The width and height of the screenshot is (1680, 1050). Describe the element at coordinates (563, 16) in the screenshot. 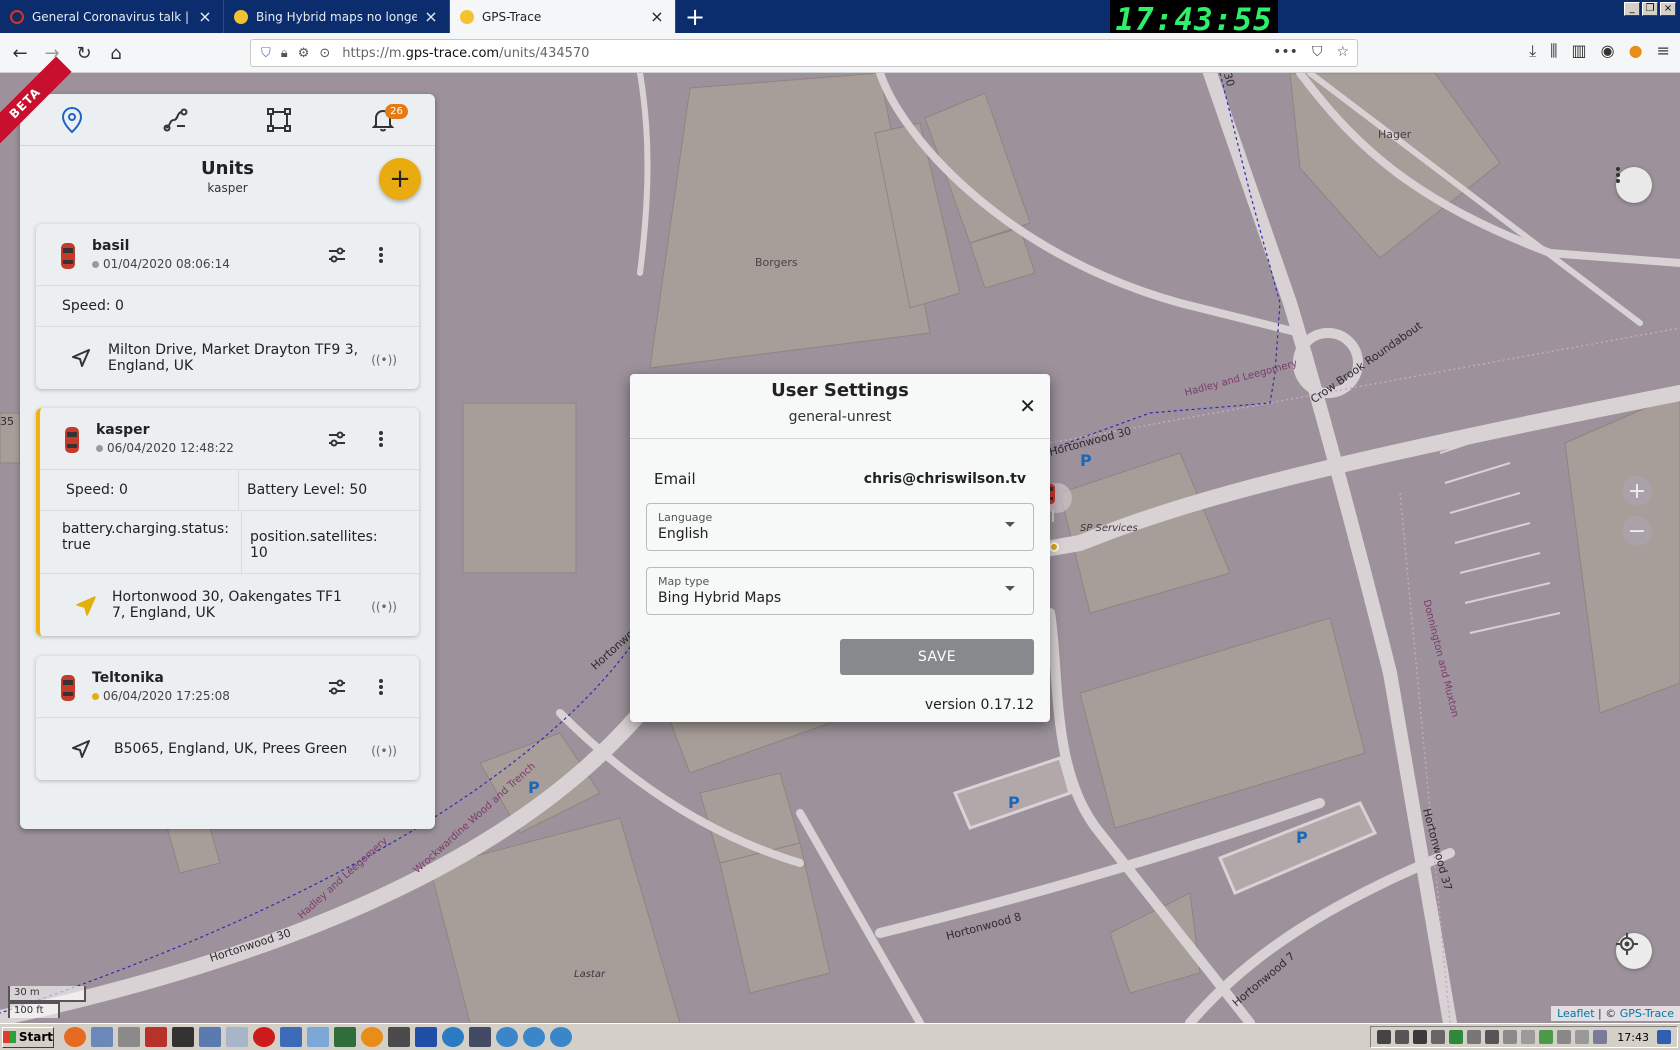

I see `tab-gps-trace: GPS-Trace ×` at that location.